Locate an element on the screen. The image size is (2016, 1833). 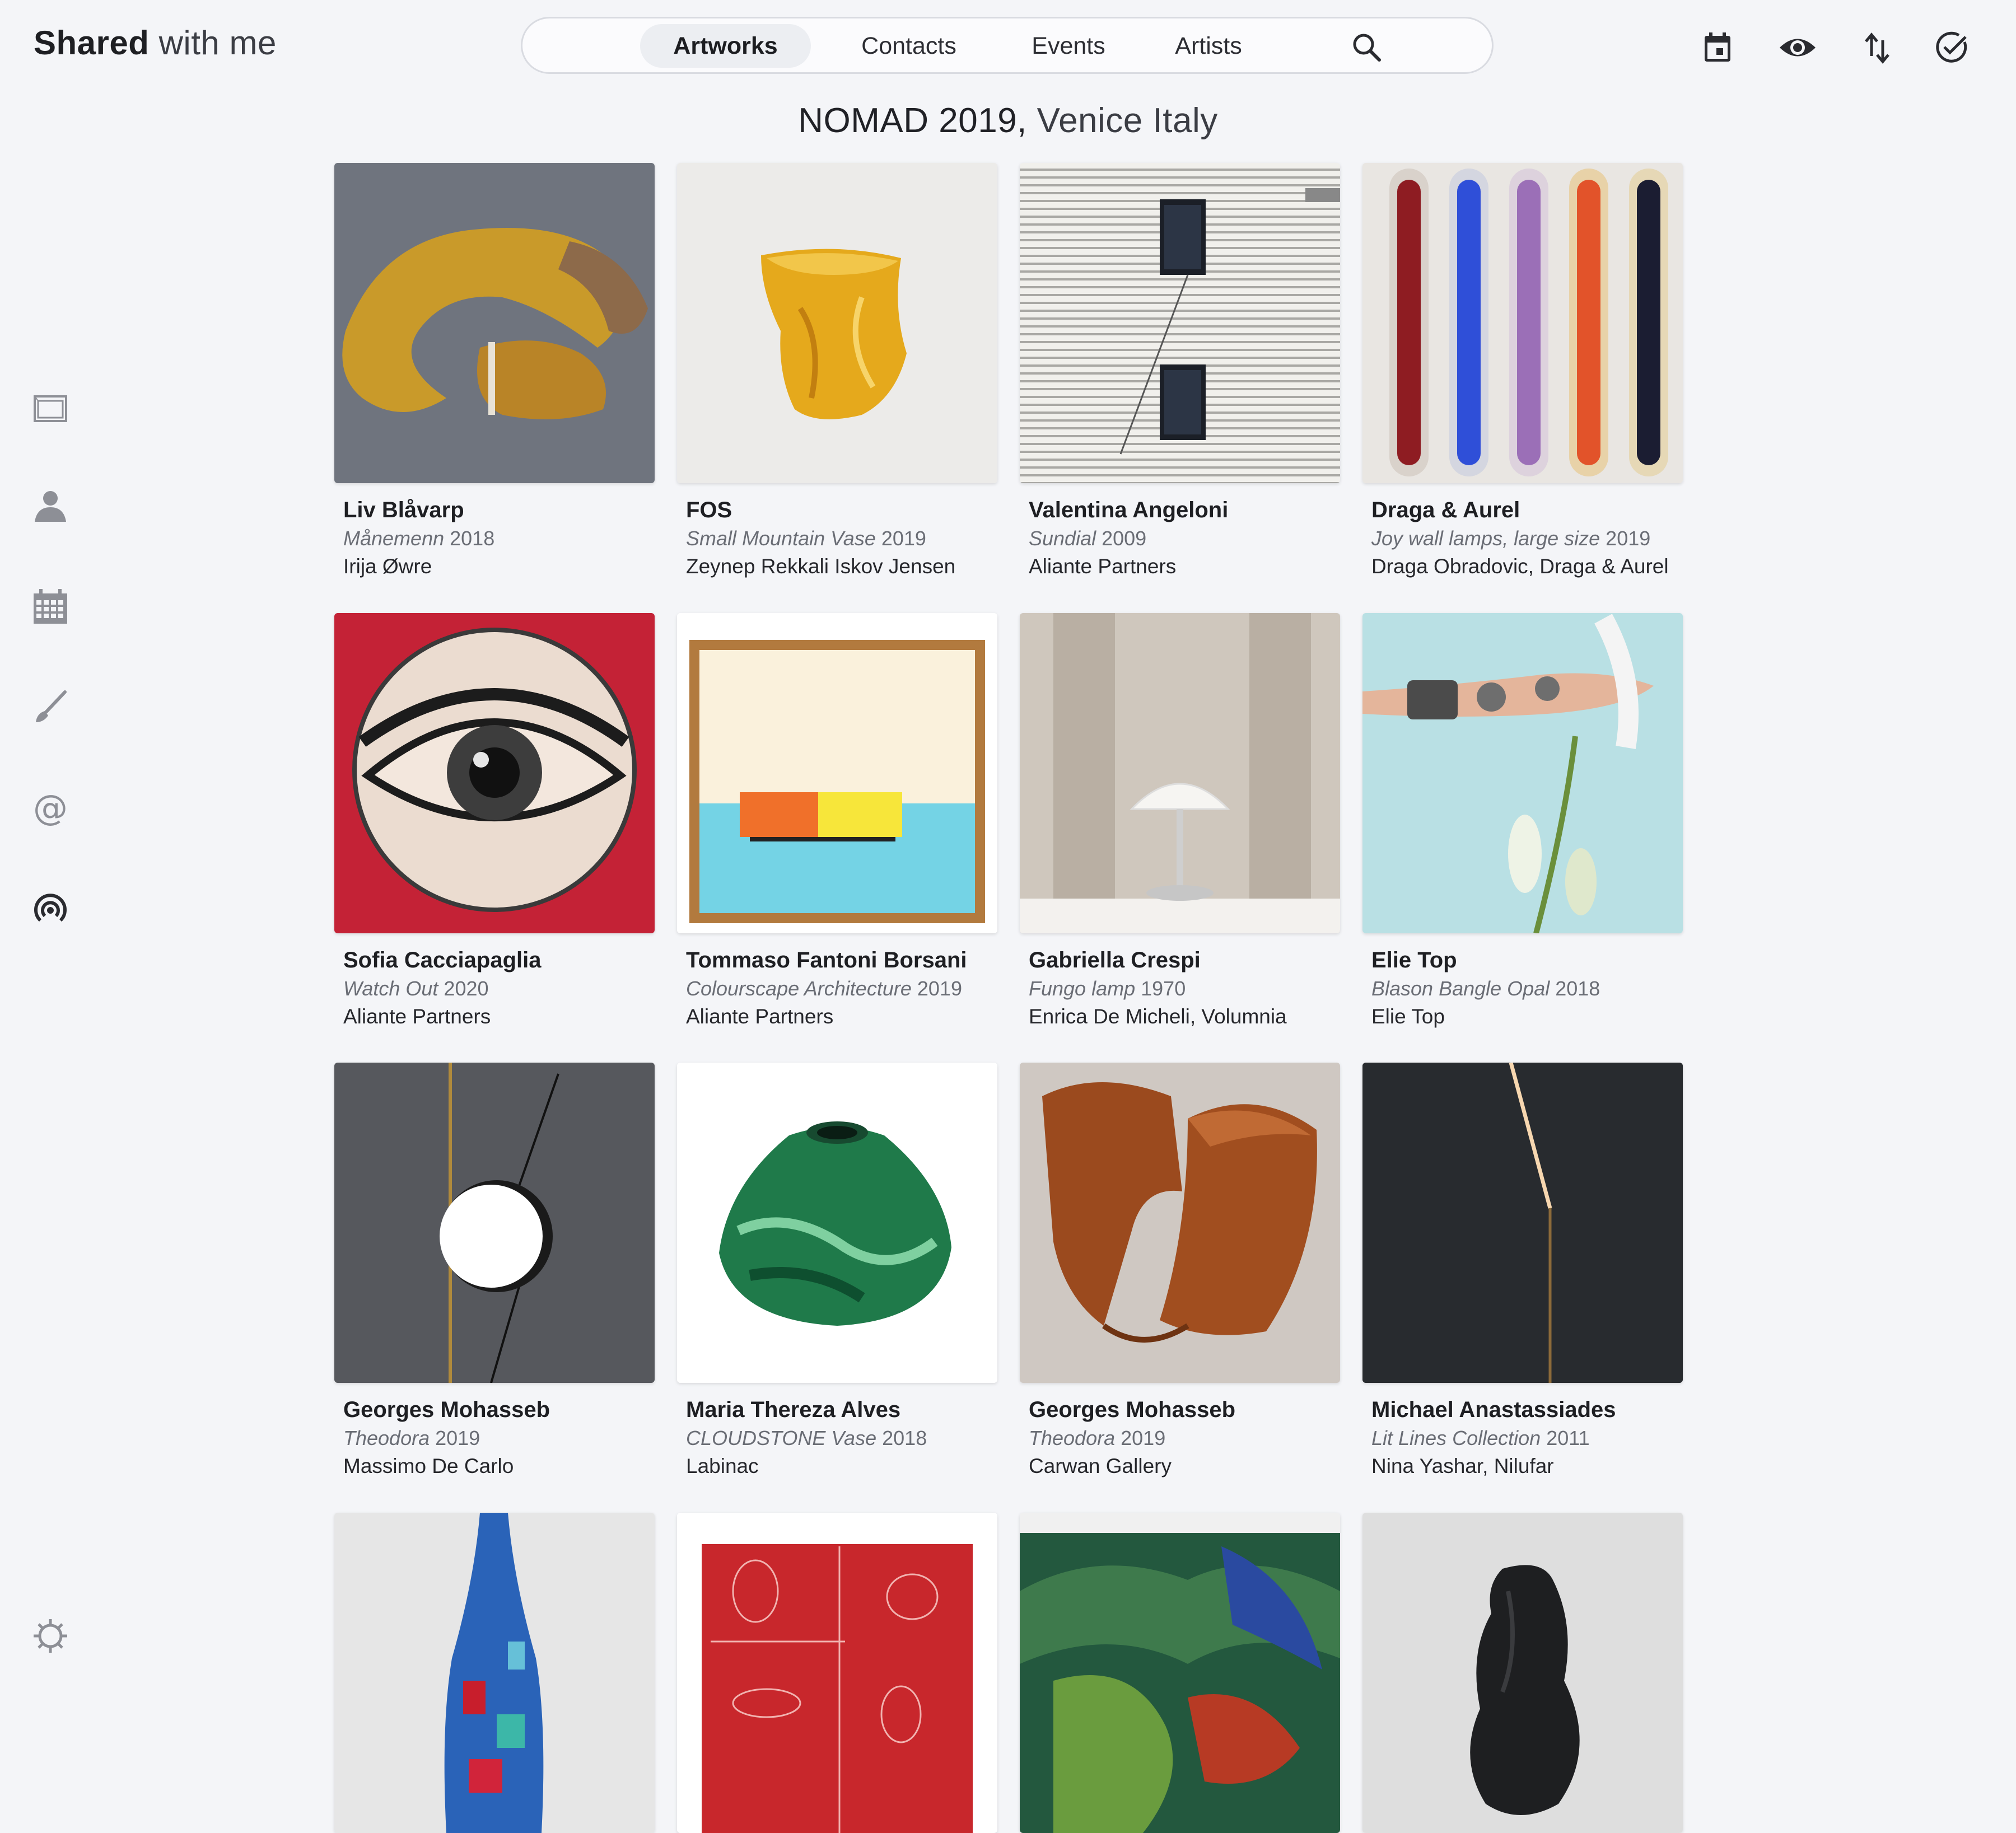
brush-icon is located at coordinates (50, 708).